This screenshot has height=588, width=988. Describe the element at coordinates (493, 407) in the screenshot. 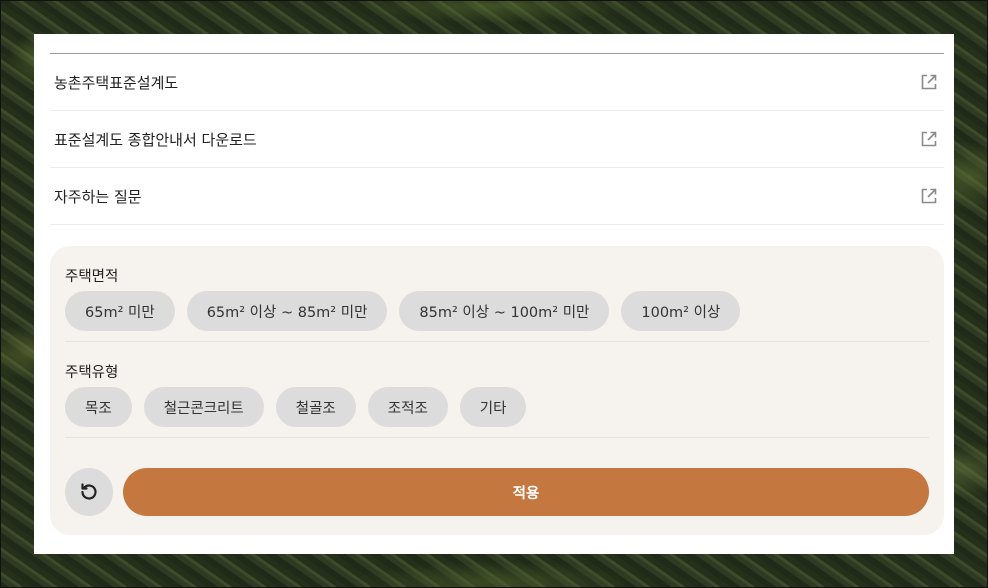

I see `type-chip-other: 기타` at that location.